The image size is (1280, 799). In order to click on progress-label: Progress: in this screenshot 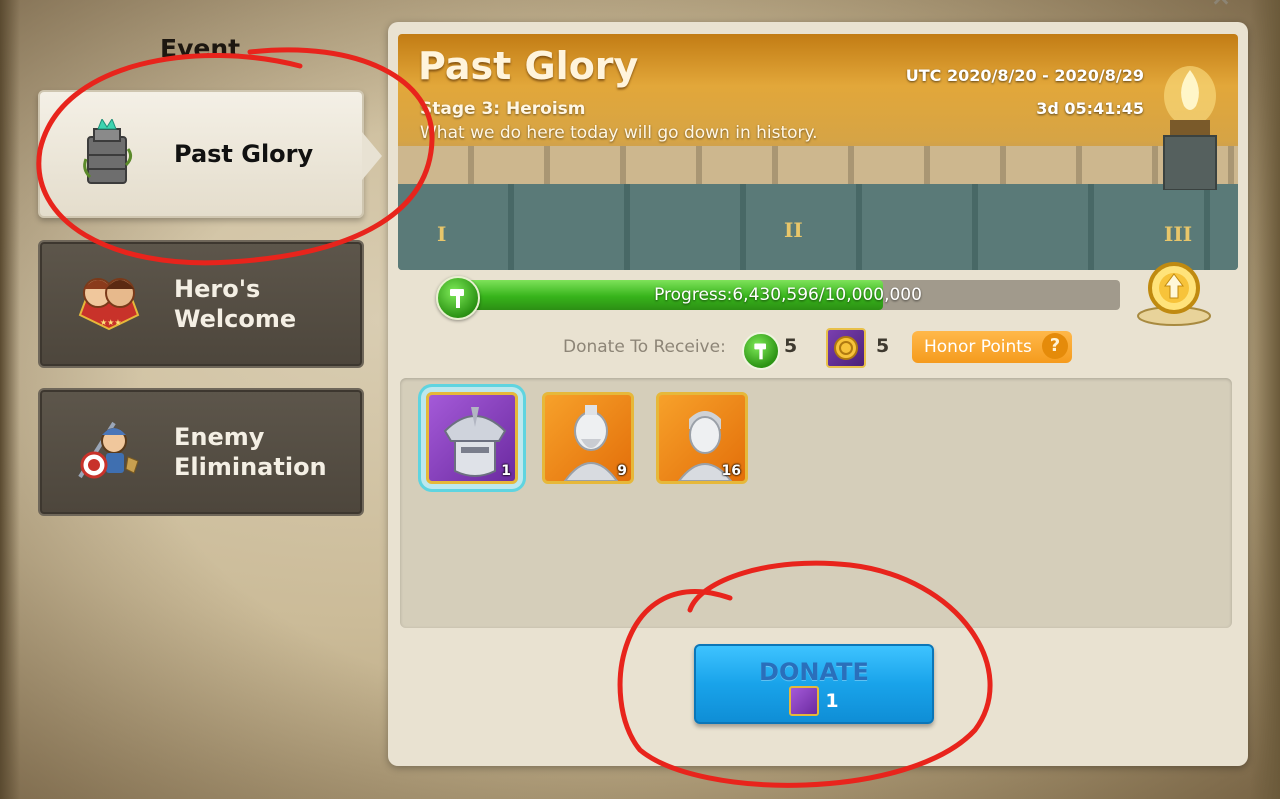, I will do `click(693, 295)`.